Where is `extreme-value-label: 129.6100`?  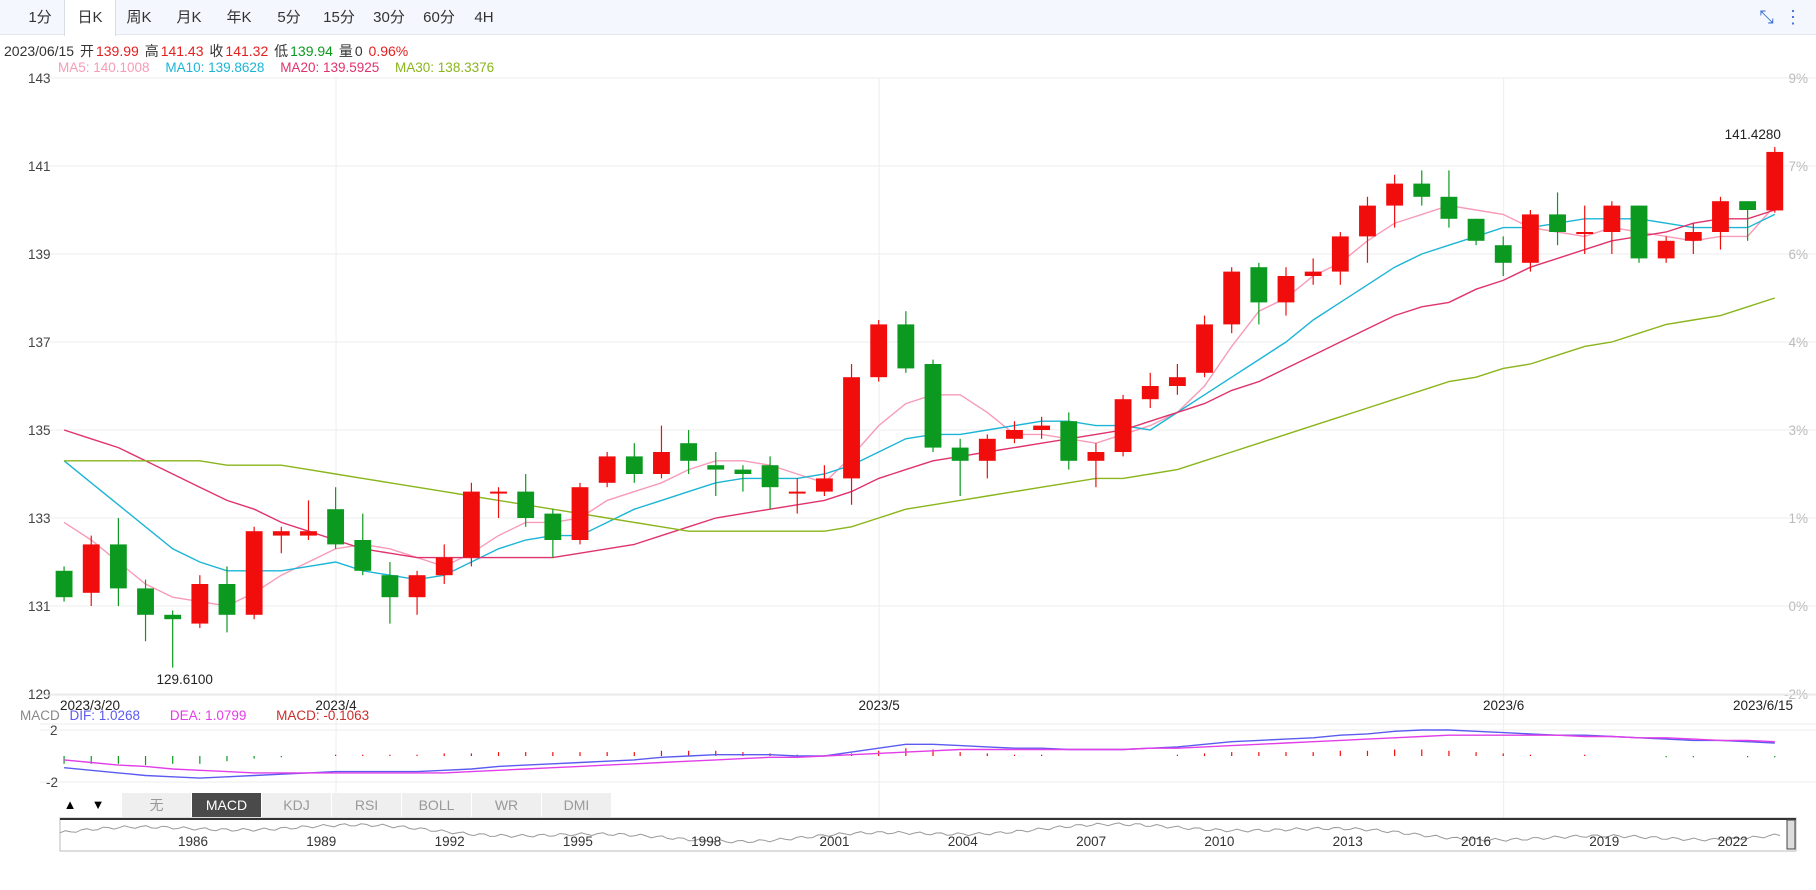 extreme-value-label: 129.6100 is located at coordinates (185, 679).